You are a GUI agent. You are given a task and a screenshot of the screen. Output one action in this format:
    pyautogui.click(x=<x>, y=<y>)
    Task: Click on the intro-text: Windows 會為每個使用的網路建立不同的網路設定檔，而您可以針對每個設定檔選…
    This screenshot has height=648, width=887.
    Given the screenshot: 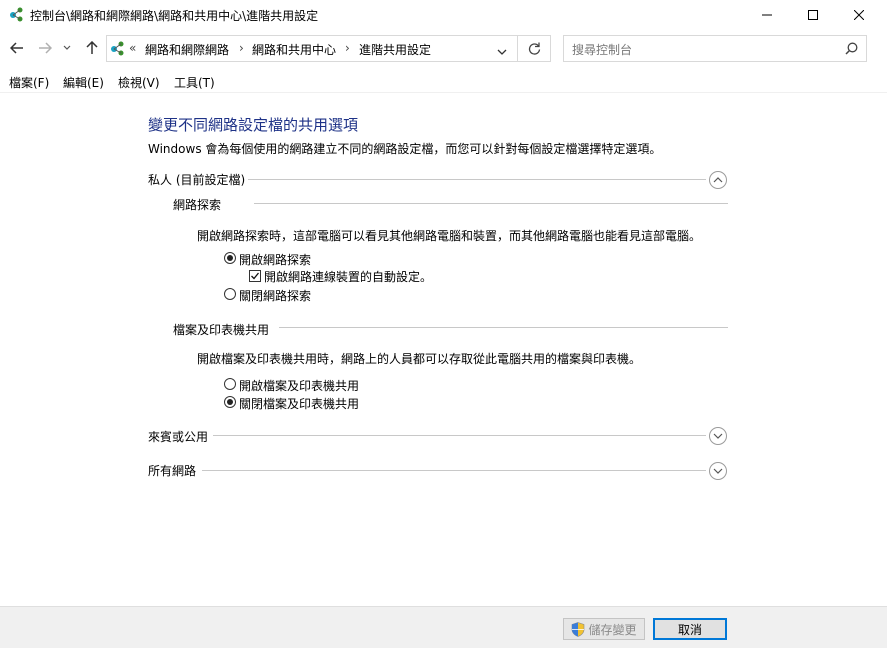 What is the action you would take?
    pyautogui.click(x=405, y=149)
    